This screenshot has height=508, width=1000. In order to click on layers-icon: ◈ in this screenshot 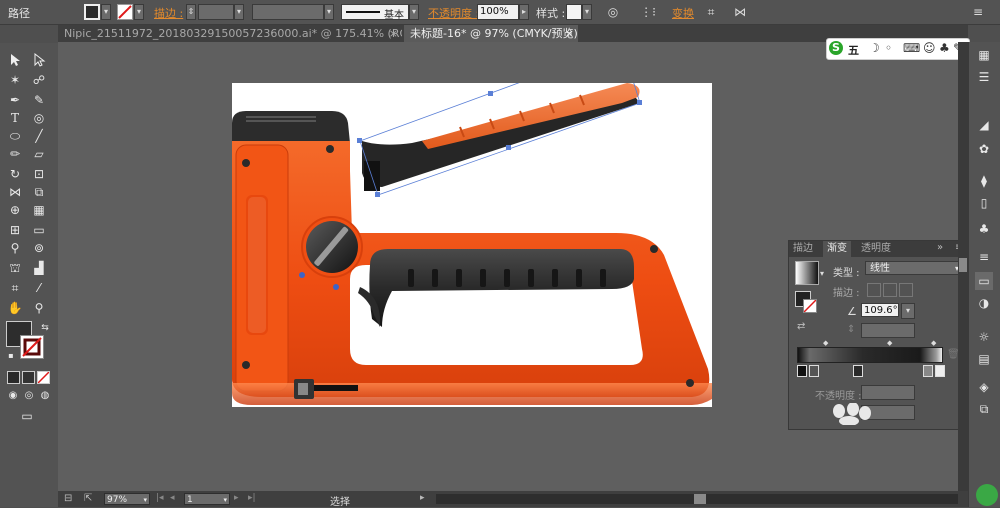, I will do `click(984, 387)`.